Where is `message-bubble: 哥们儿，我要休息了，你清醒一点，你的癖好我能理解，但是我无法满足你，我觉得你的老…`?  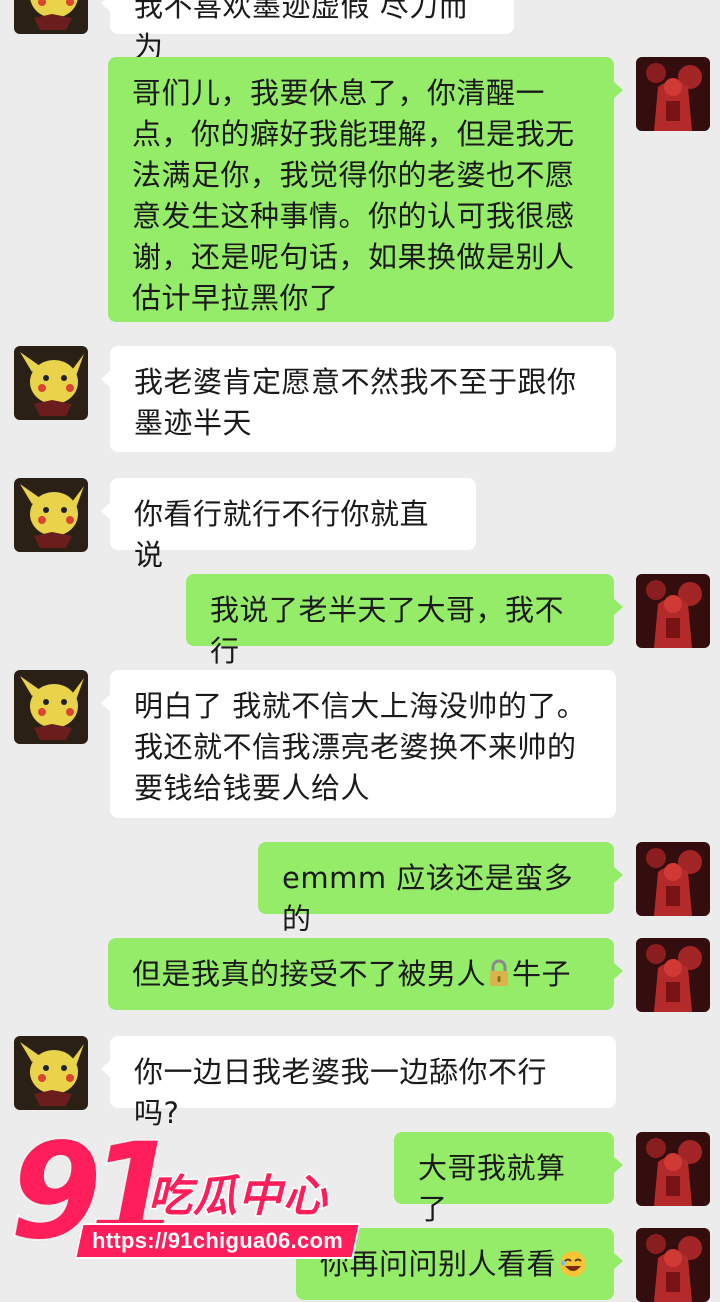 message-bubble: 哥们儿，我要休息了，你清醒一点，你的癖好我能理解，但是我无法满足你，我觉得你的老… is located at coordinates (365, 189).